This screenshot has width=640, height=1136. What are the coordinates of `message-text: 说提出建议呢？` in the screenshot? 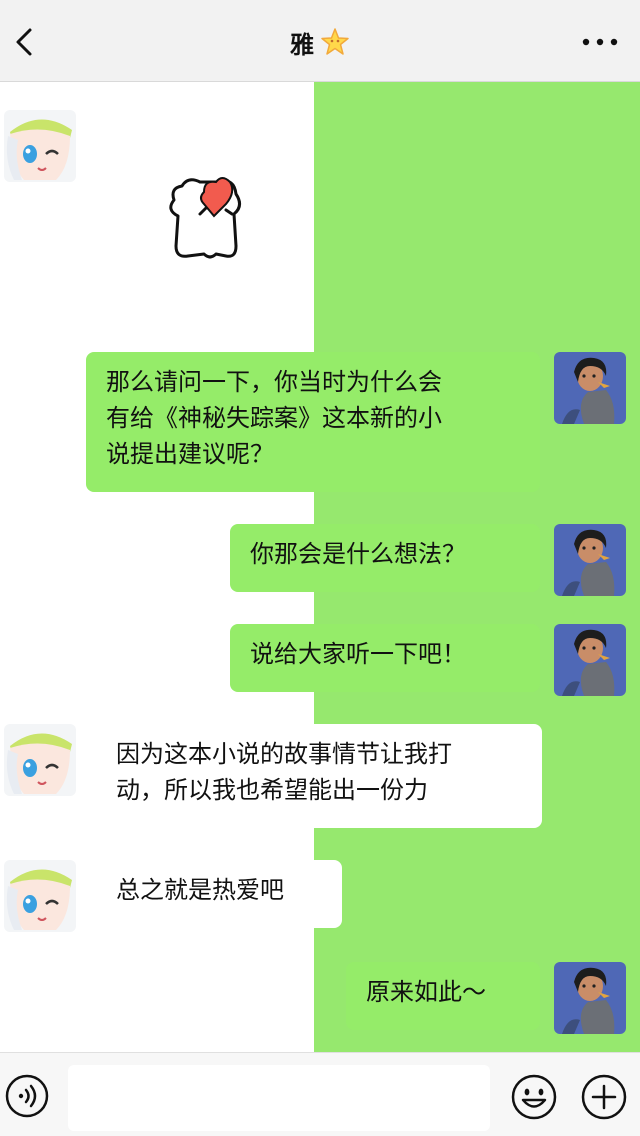 It's located at (190, 454).